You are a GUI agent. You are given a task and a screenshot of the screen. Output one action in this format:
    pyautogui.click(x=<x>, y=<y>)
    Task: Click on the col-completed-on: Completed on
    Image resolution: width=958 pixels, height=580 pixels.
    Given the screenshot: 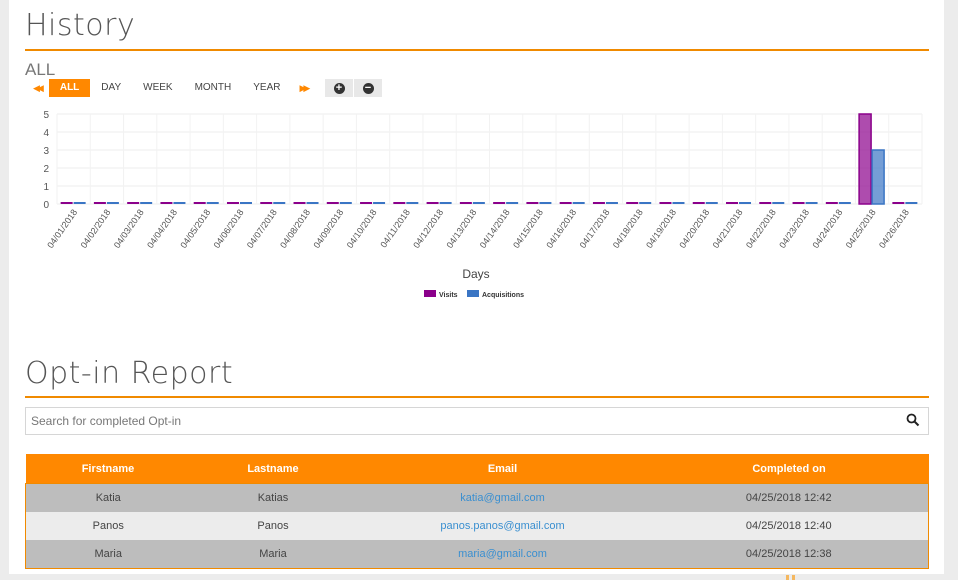 What is the action you would take?
    pyautogui.click(x=789, y=469)
    